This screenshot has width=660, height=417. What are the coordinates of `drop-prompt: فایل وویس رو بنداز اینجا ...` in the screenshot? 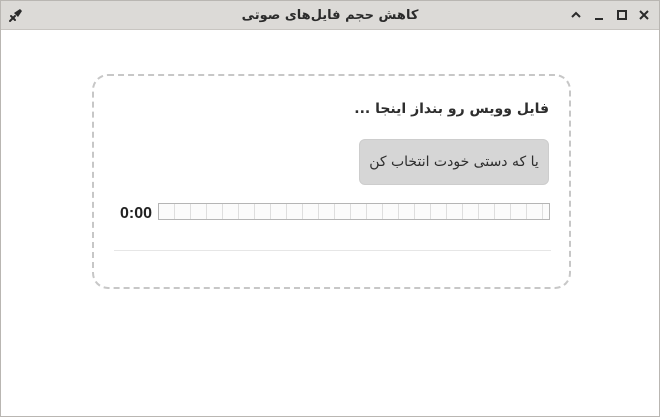 It's located at (451, 109).